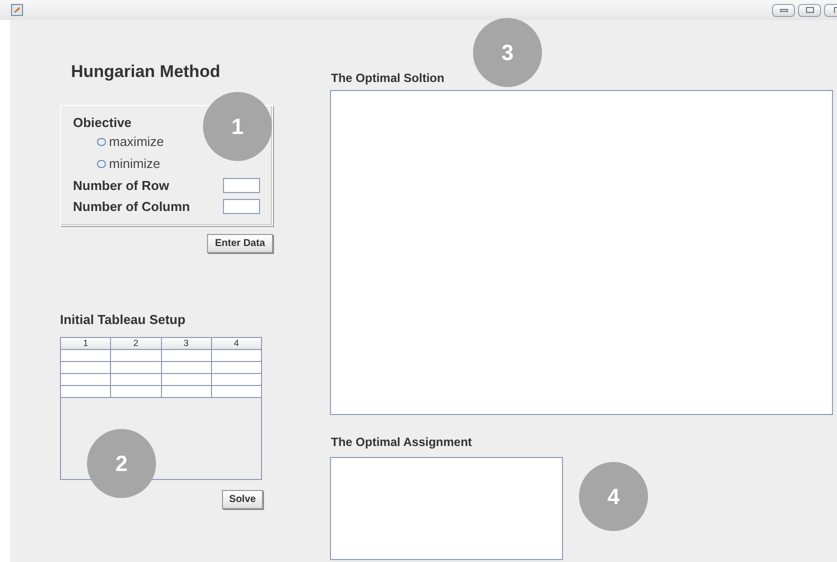 The height and width of the screenshot is (562, 837). I want to click on maximize-button, so click(809, 10).